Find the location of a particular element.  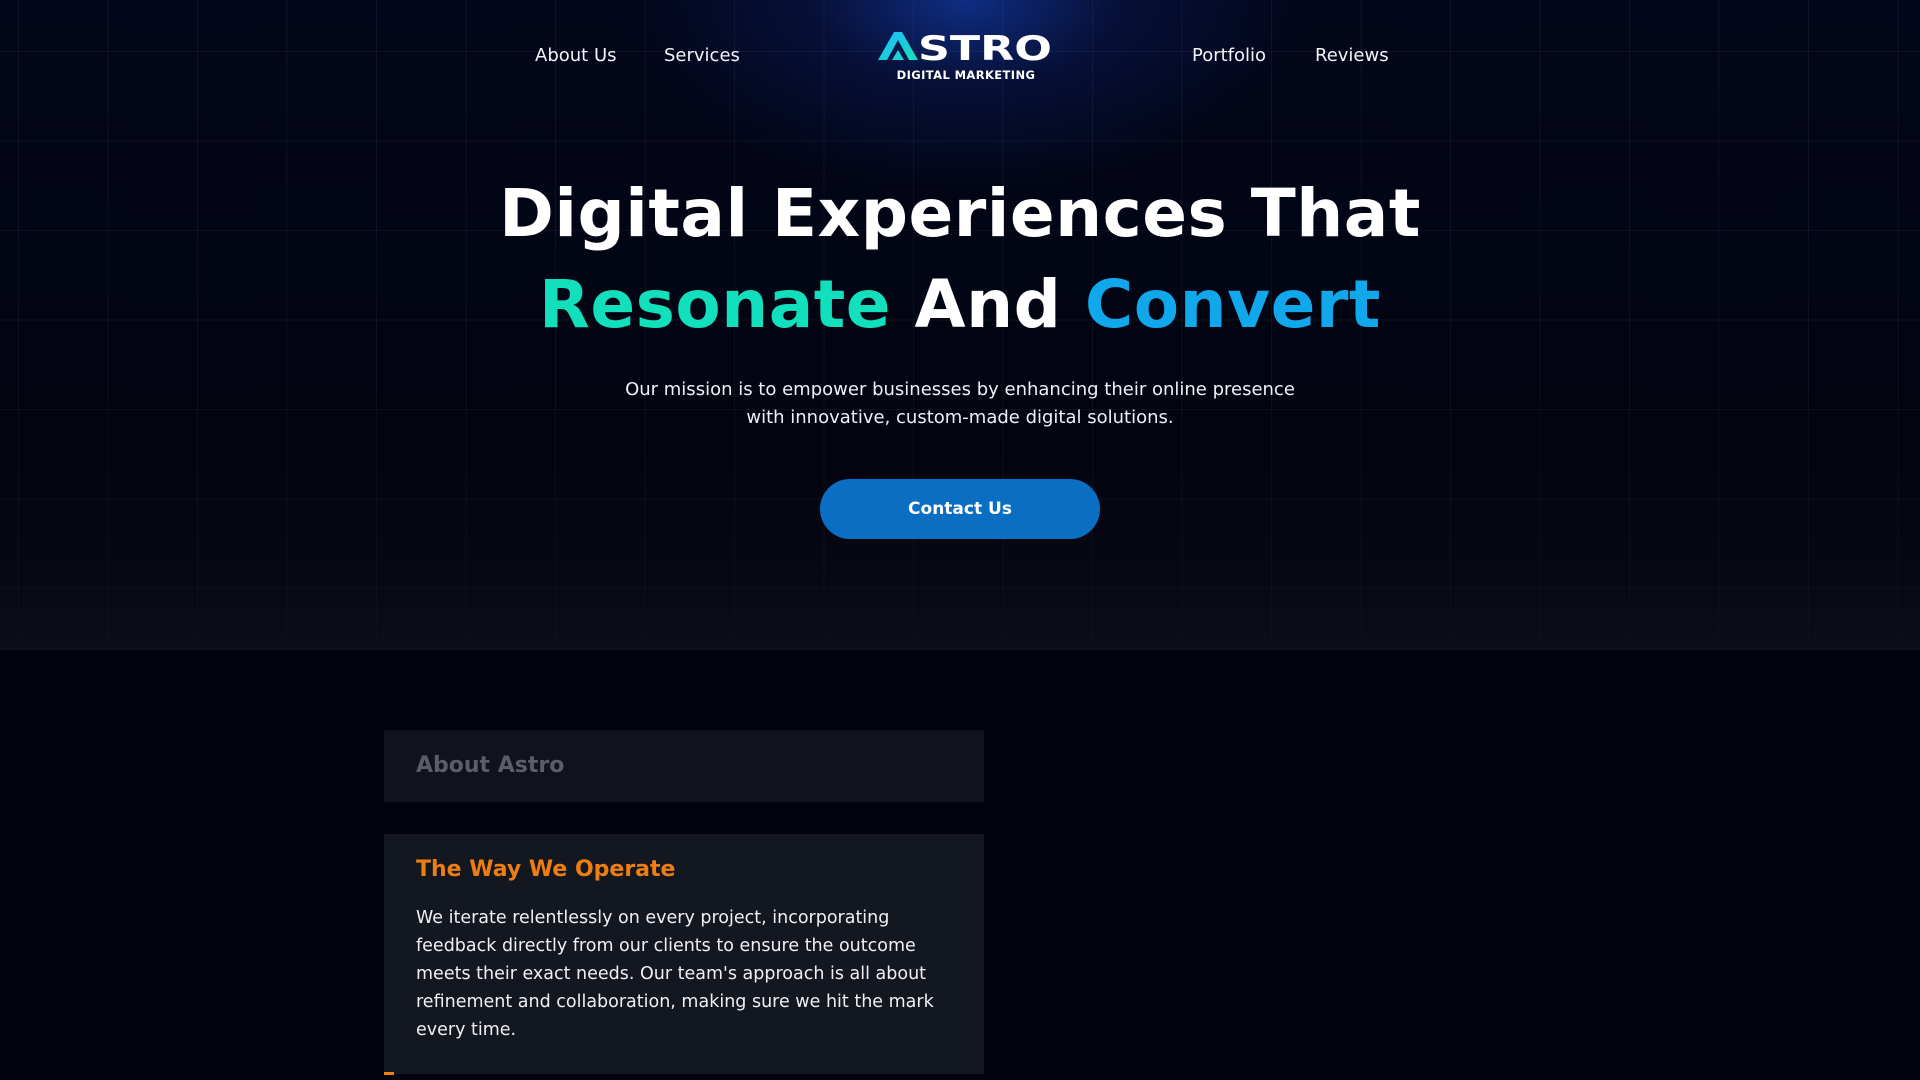

about-astro-tab-label: About Astro is located at coordinates (490, 765).